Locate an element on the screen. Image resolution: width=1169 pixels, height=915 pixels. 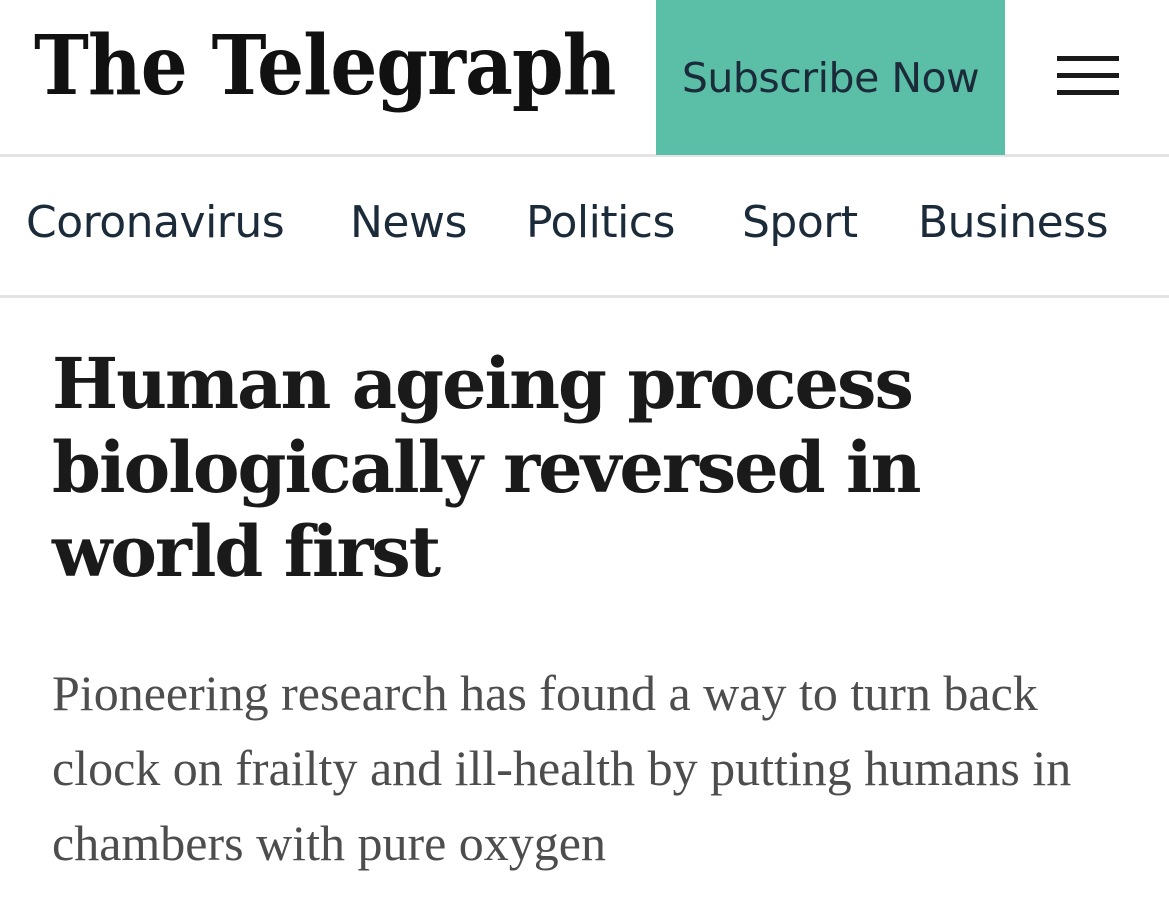
nav-item-sport: Sport is located at coordinates (800, 223).